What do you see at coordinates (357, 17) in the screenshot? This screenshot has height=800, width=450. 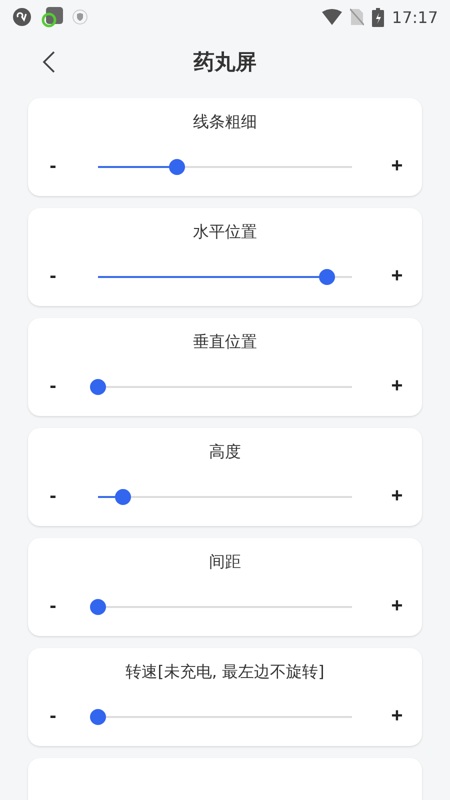 I see `no-sim-icon` at bounding box center [357, 17].